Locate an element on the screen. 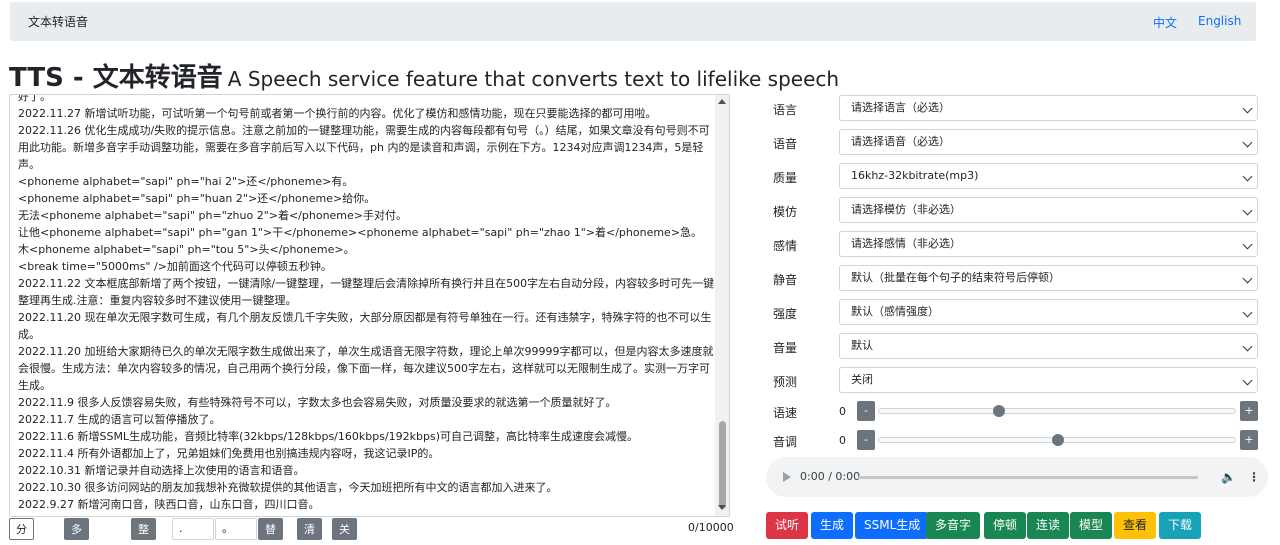  tidy-button: 整理 is located at coordinates (143, 529).